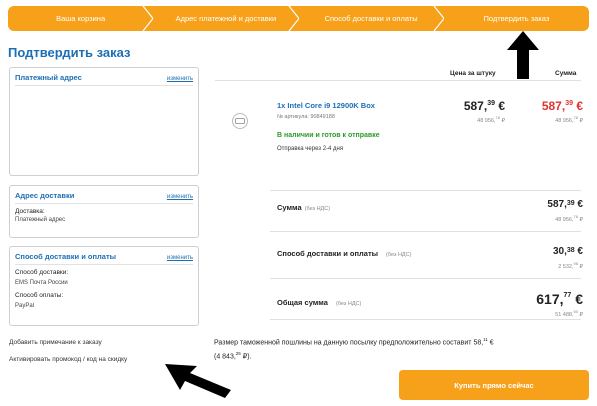  I want to click on step-address: Адрес платежной и доставки, so click(226, 18).